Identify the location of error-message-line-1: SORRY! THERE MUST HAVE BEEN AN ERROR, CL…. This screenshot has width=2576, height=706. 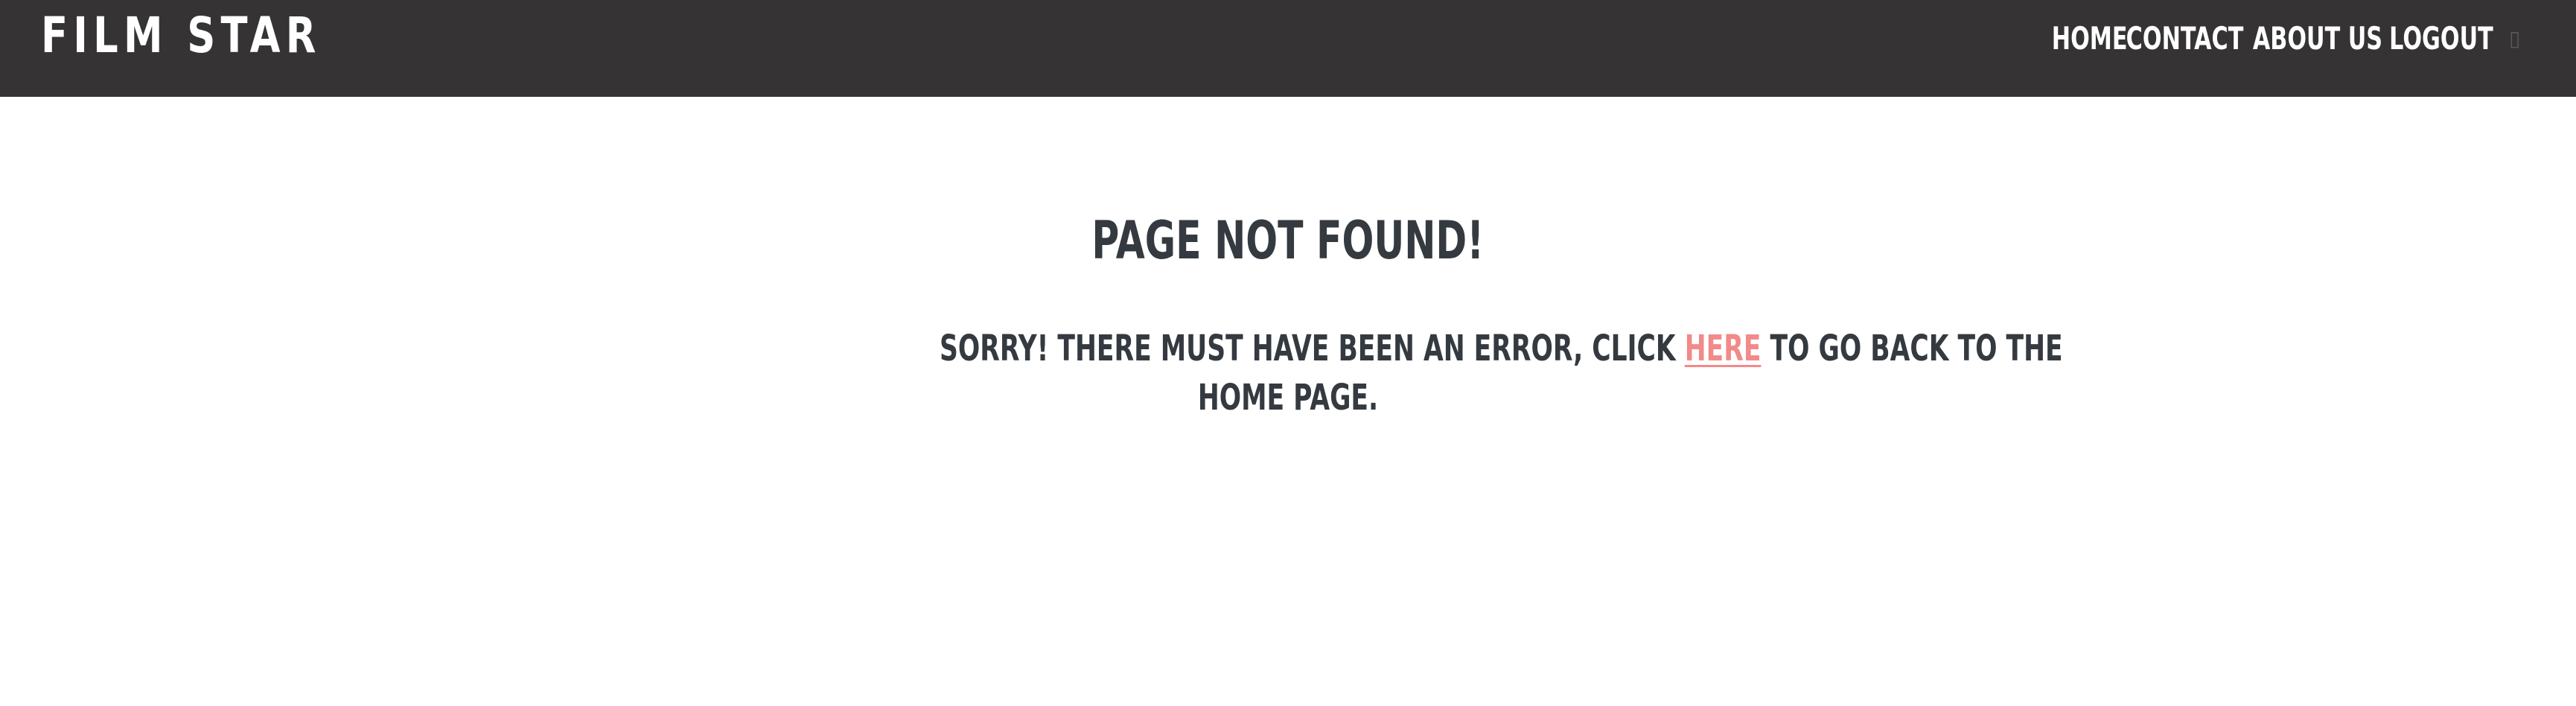
(1501, 348).